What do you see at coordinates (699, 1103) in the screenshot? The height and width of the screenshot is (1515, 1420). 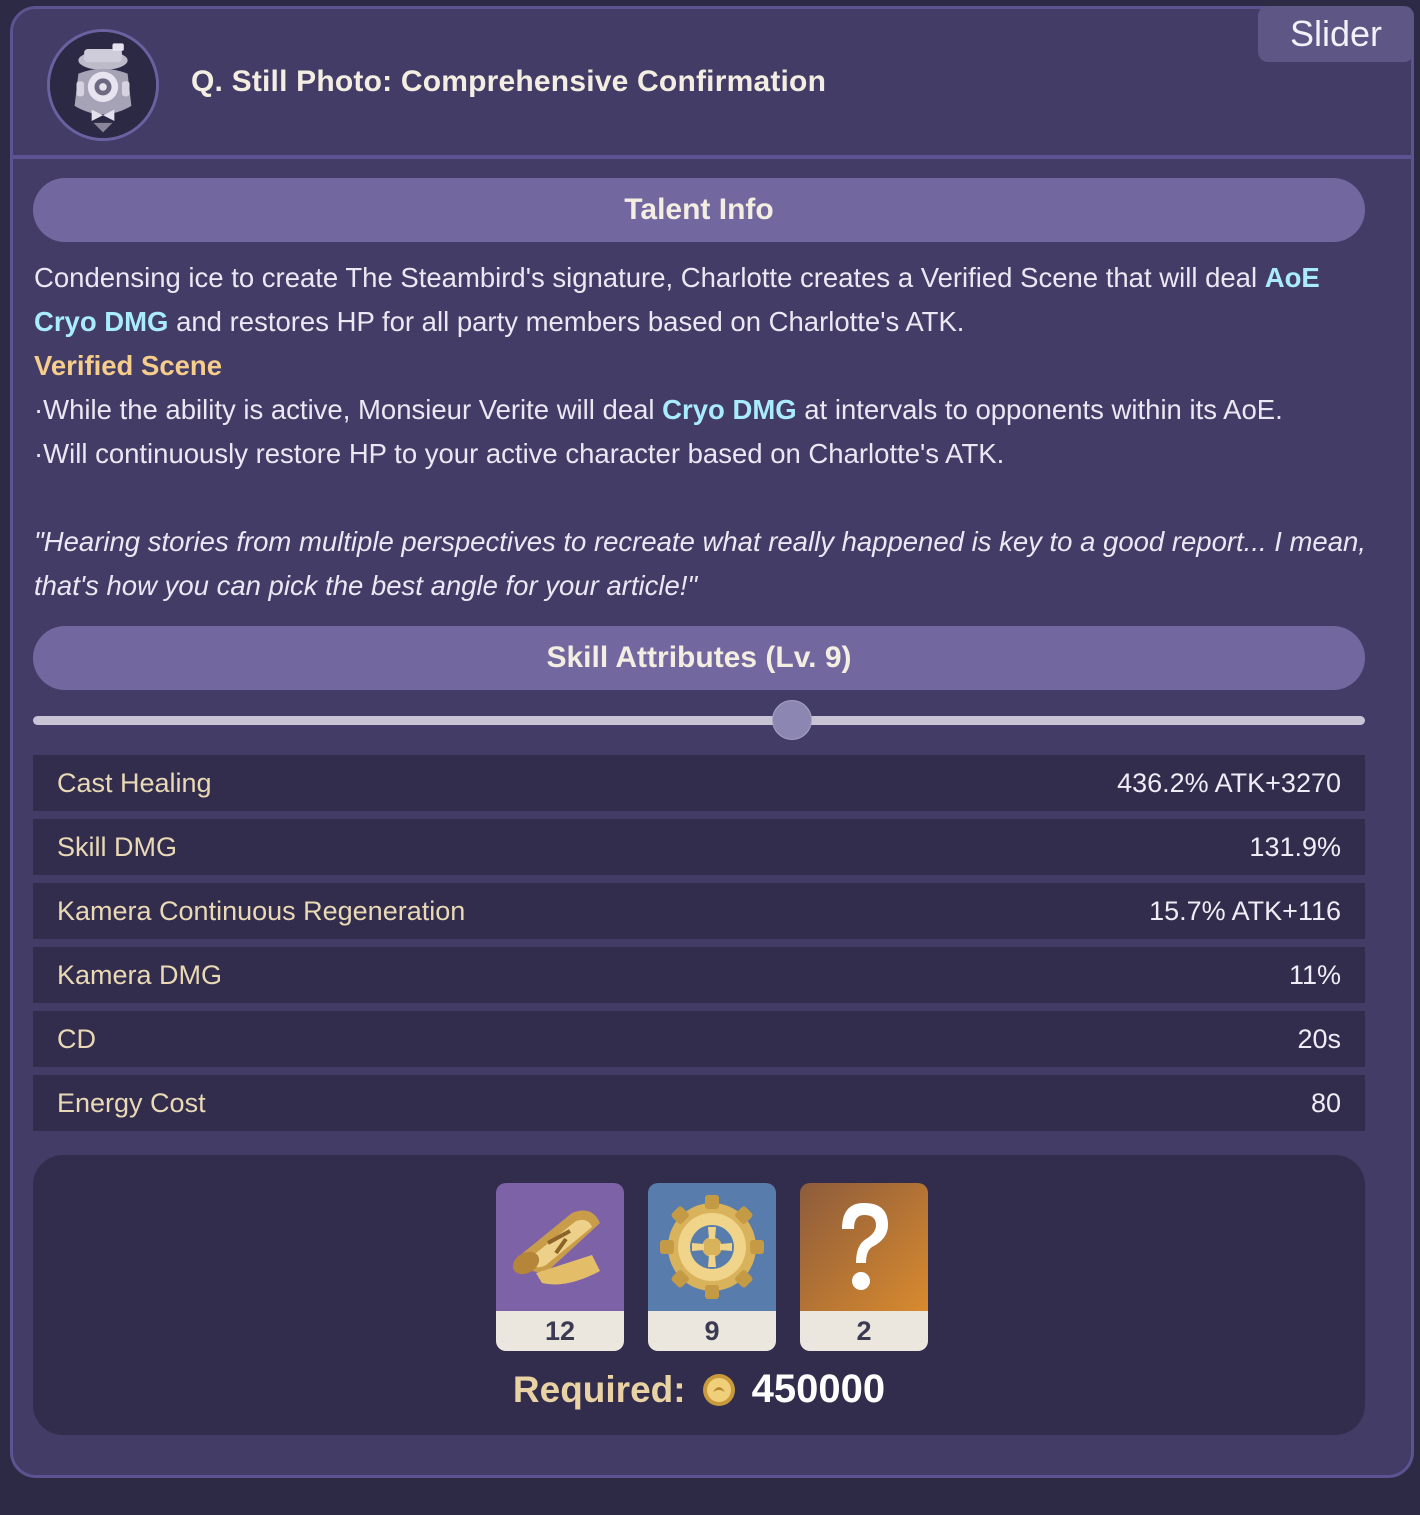 I see `attribute-row: Energy Cost 80` at bounding box center [699, 1103].